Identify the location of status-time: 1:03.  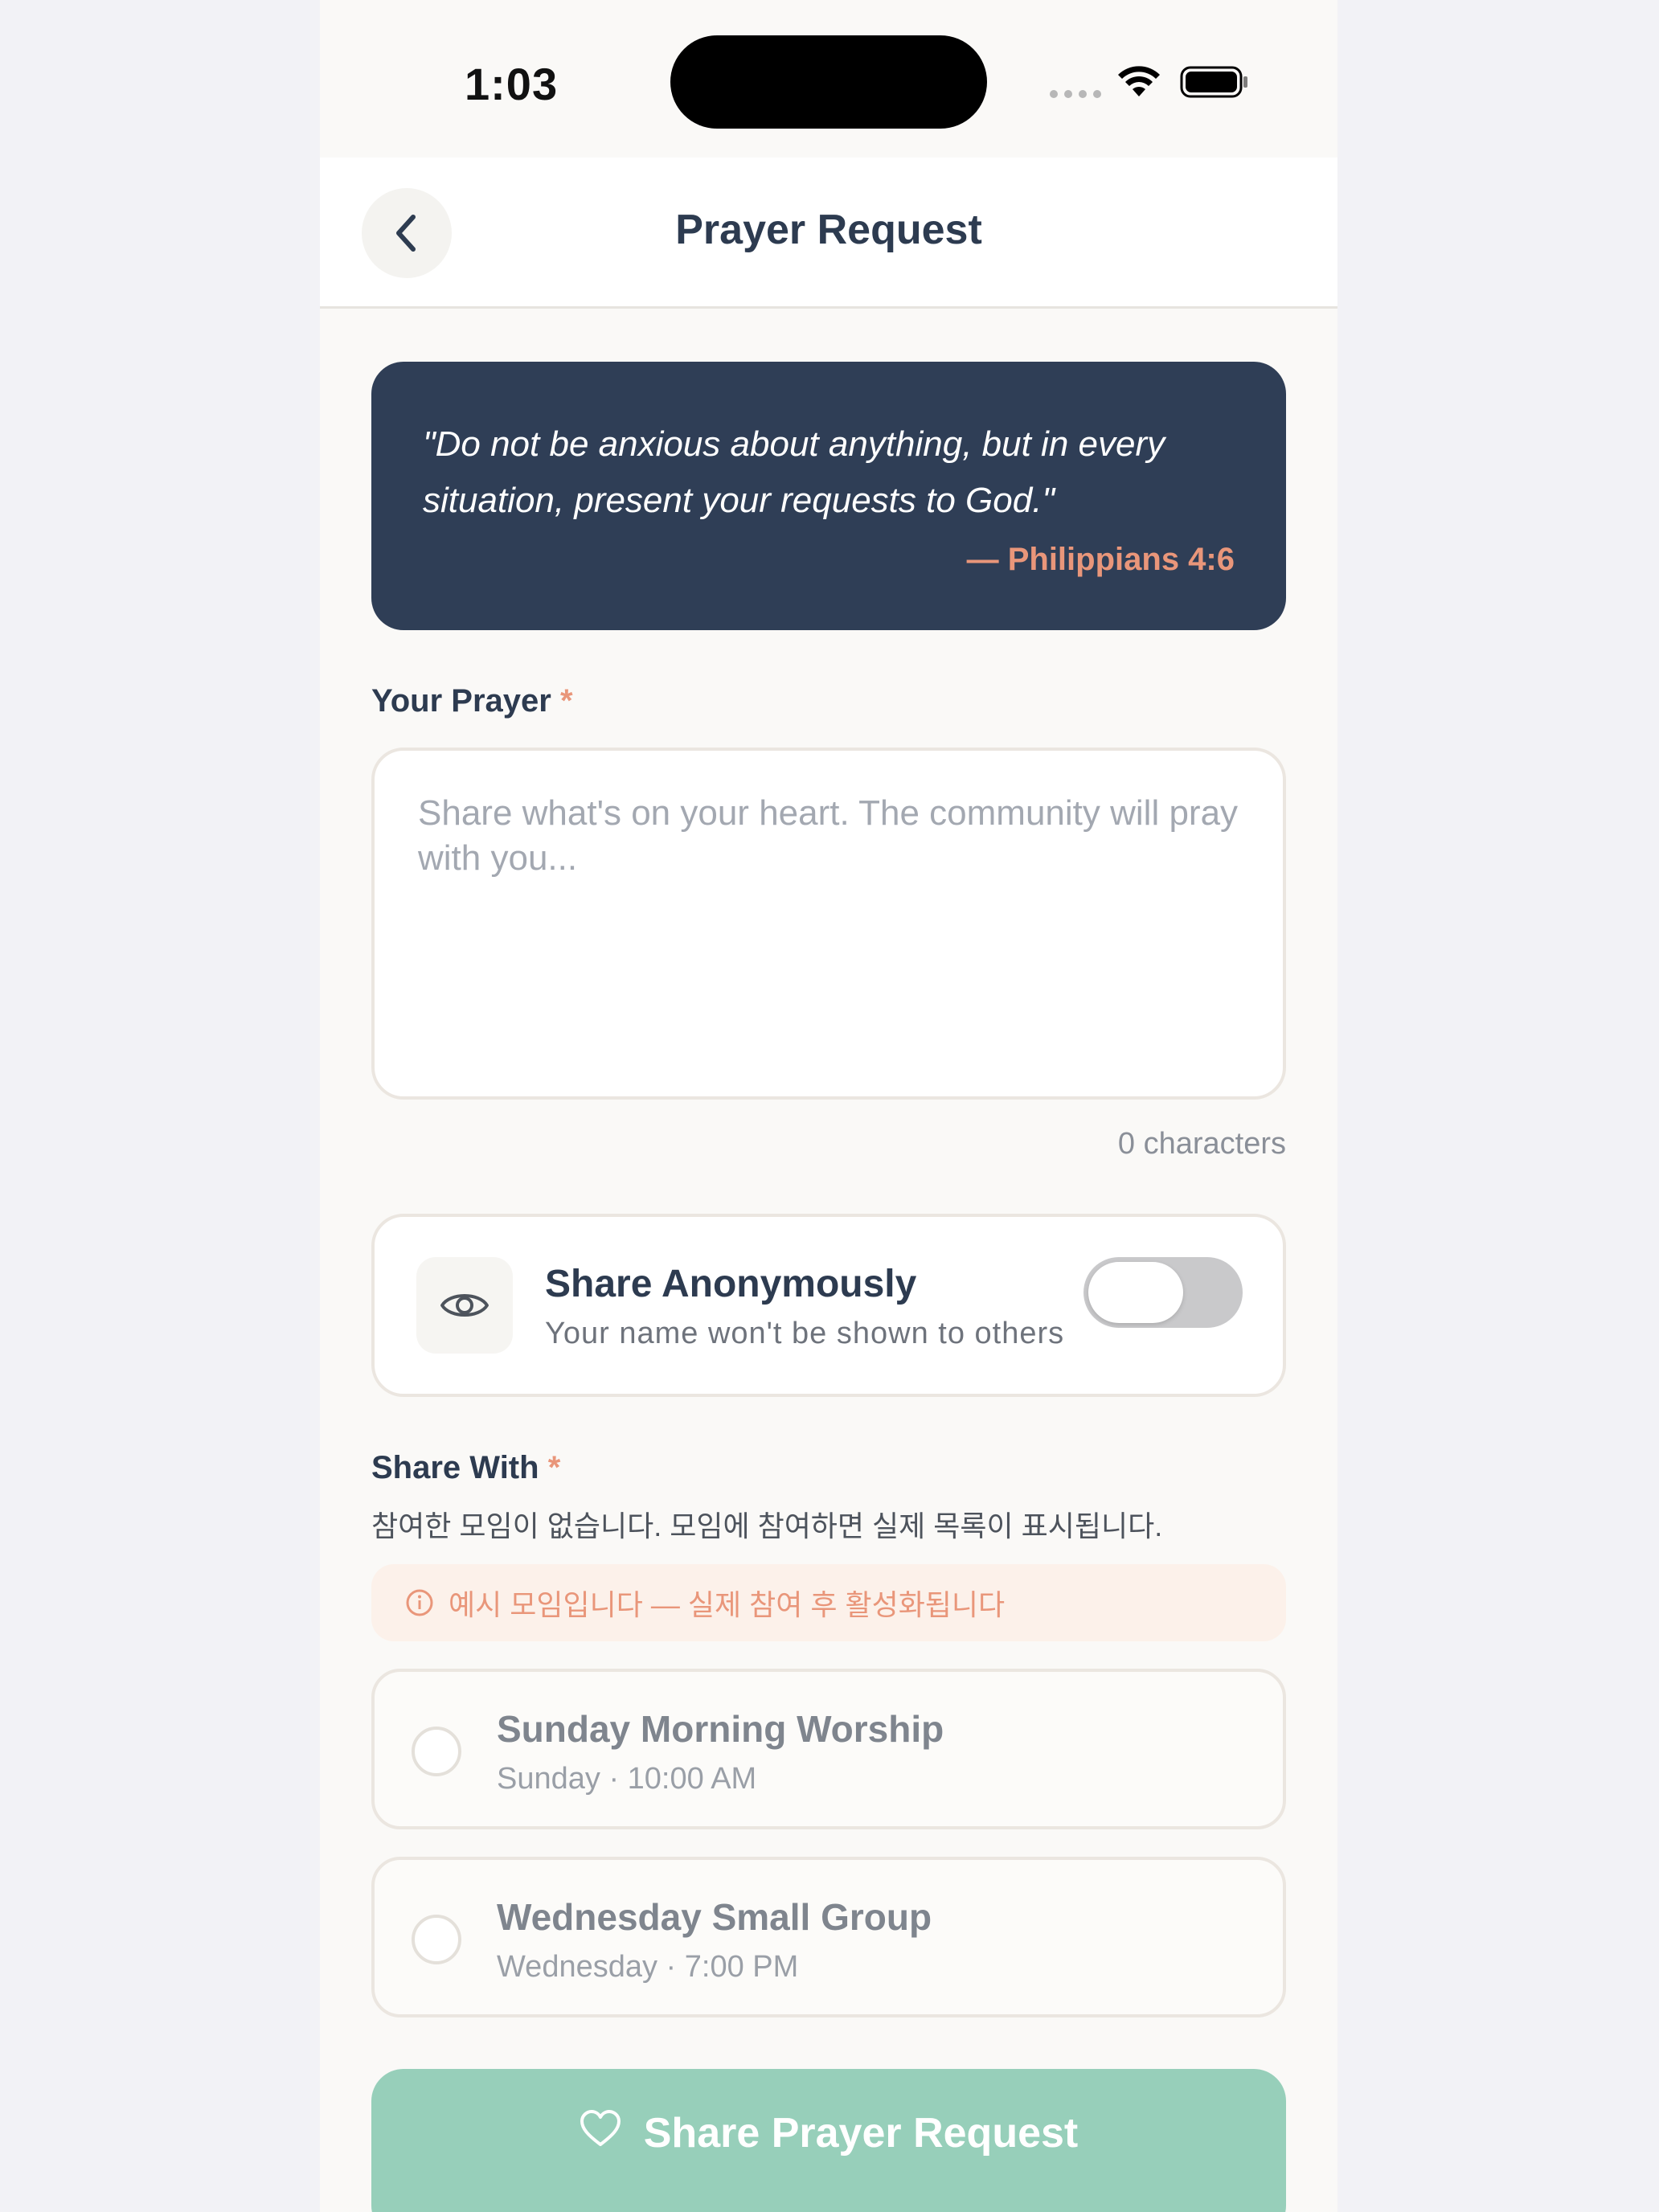
(512, 84).